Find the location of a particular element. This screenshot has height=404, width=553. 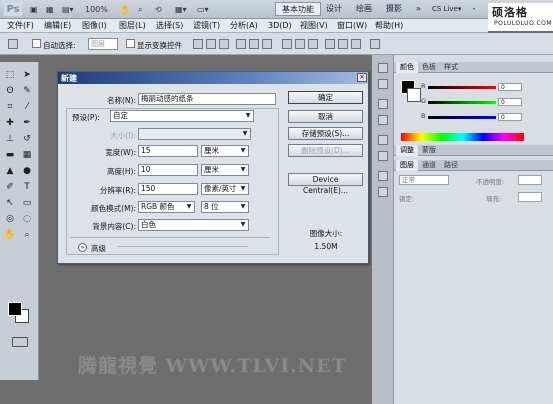

fill-field is located at coordinates (530, 197).